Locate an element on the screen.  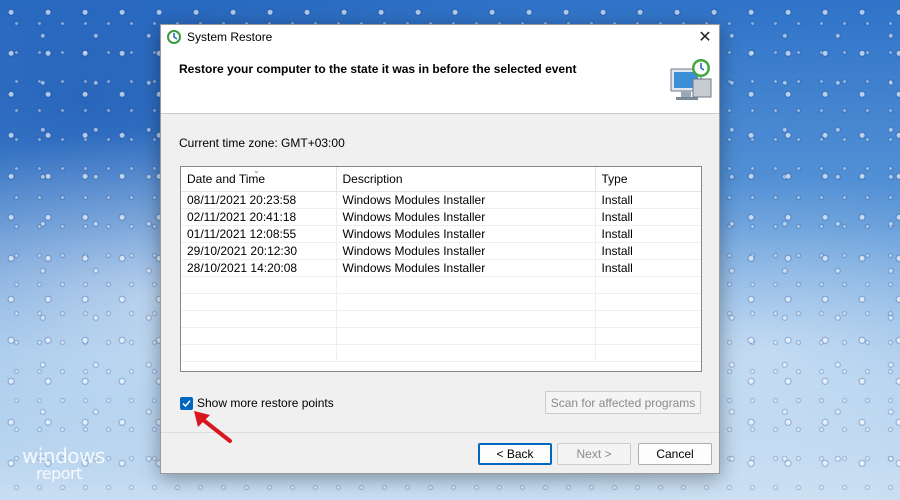
close-button: ✕ is located at coordinates (705, 37).